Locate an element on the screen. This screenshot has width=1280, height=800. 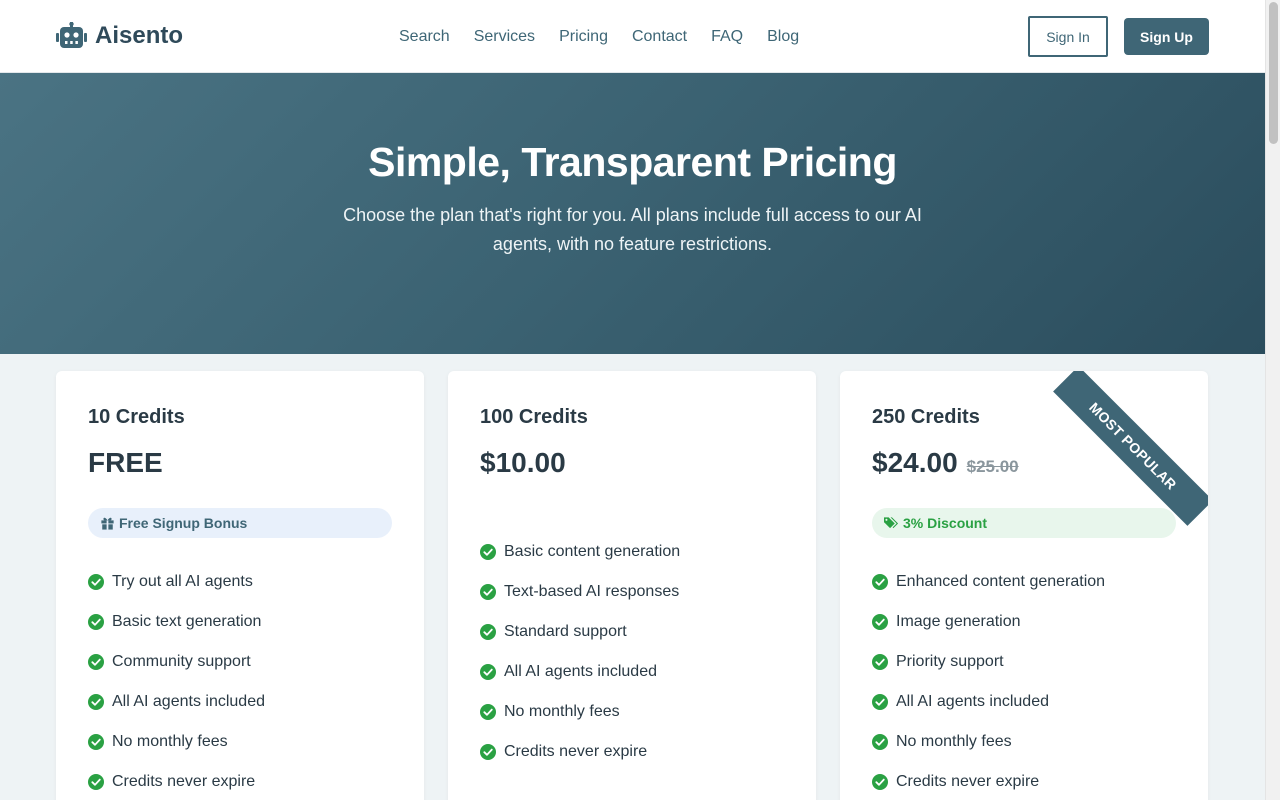
list-item: Community support is located at coordinates (176, 662).